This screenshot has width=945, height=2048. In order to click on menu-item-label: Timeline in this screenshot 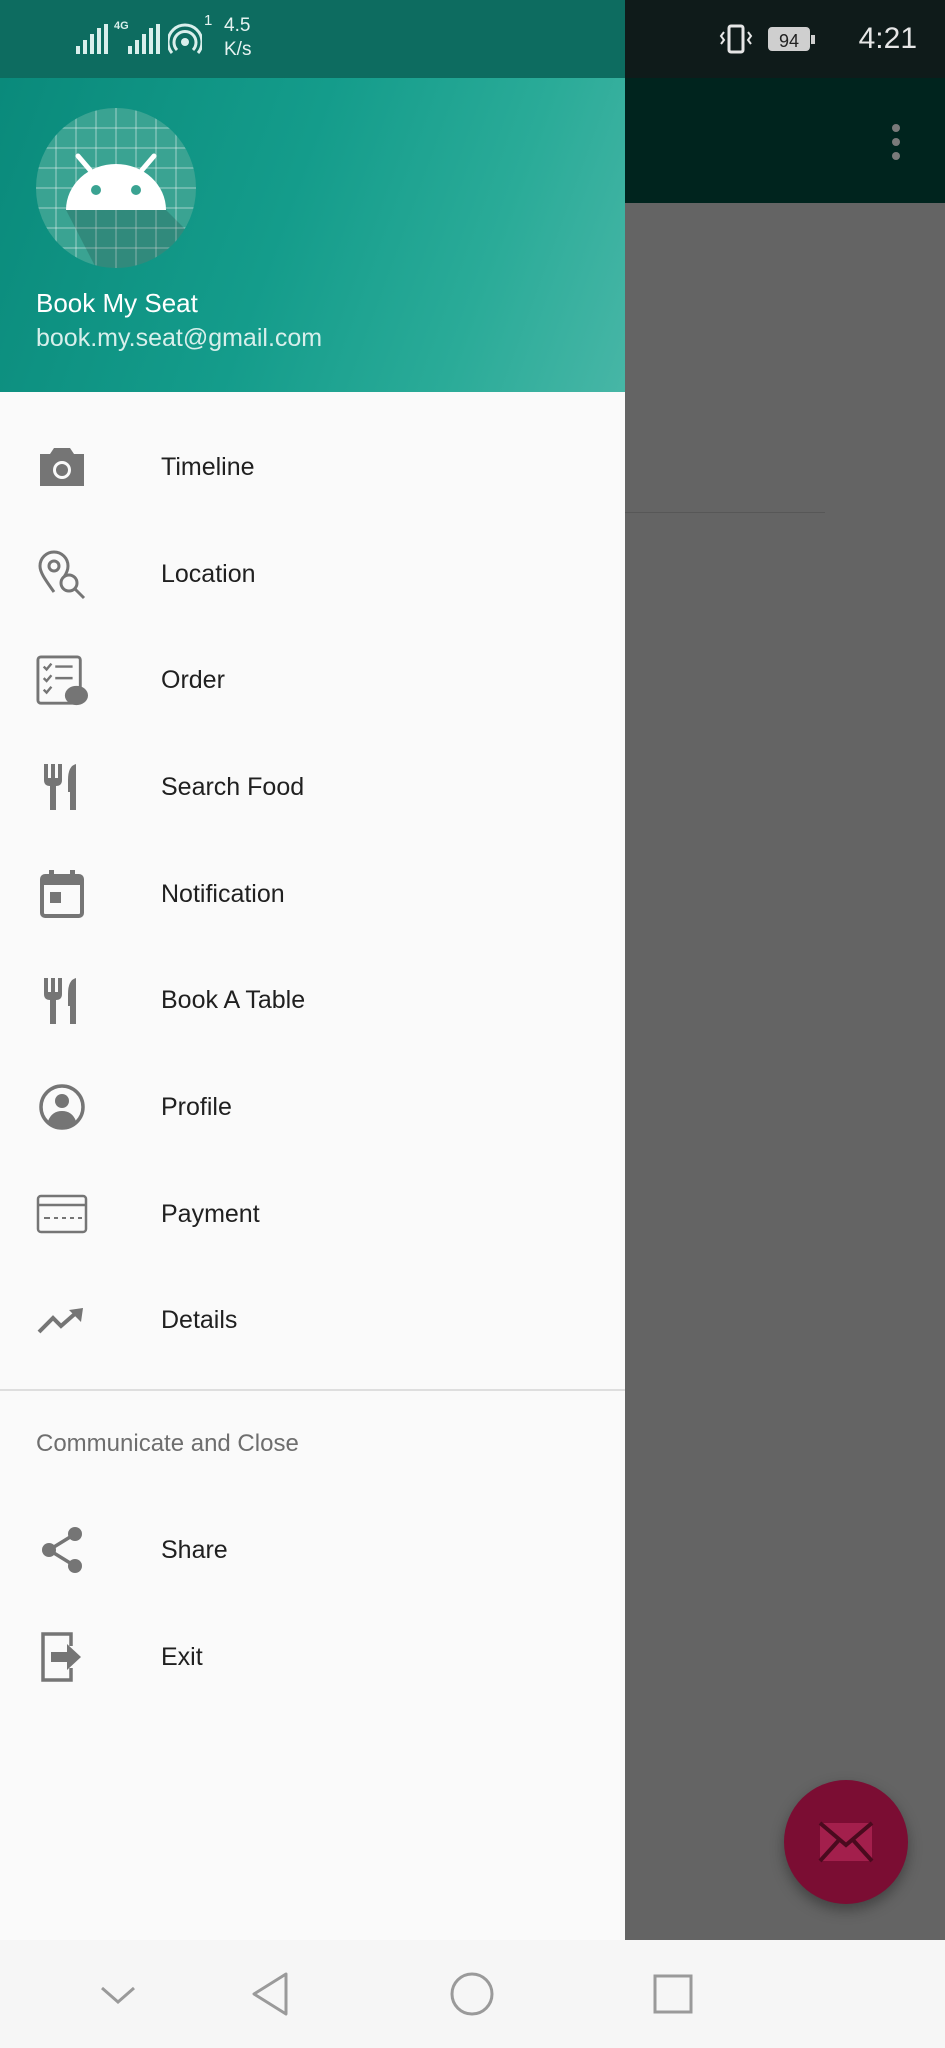, I will do `click(208, 466)`.